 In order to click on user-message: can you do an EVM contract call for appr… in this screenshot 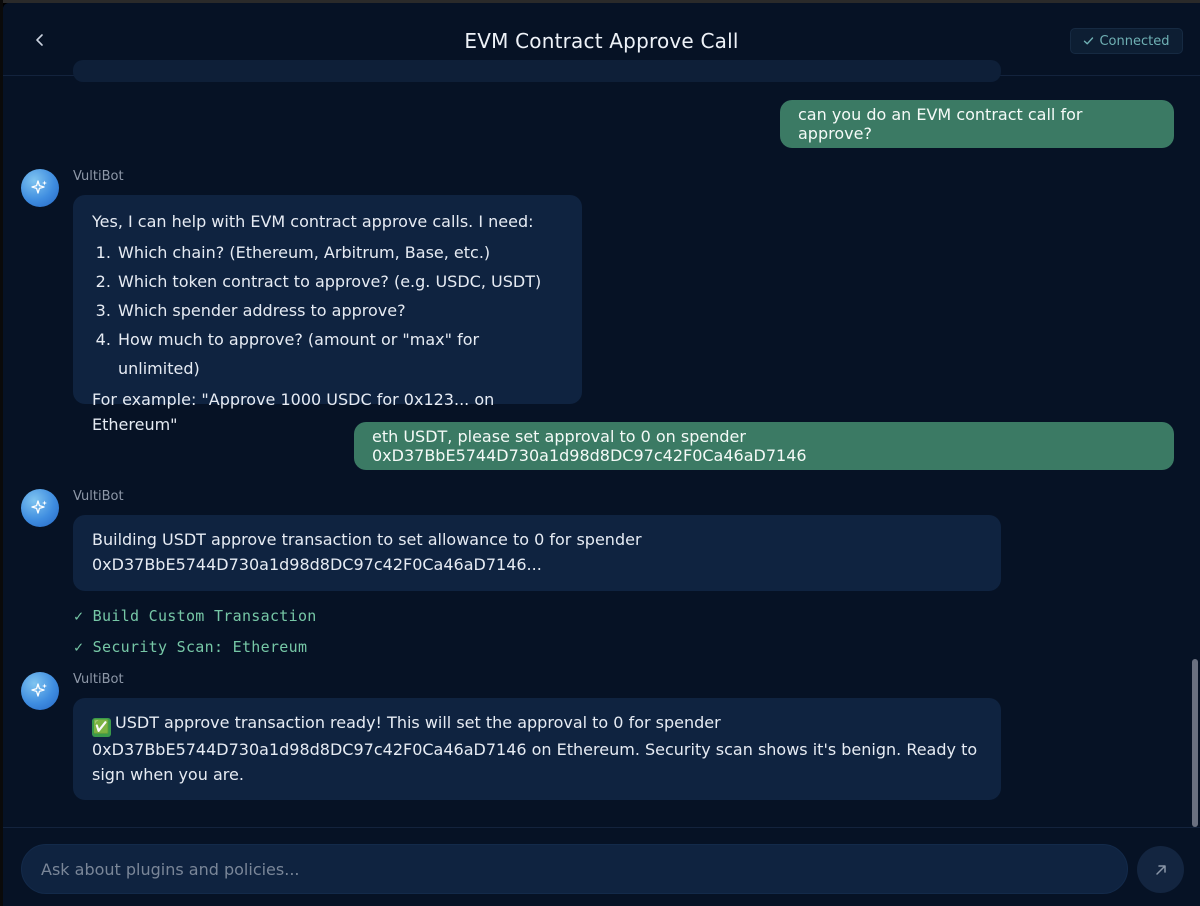, I will do `click(977, 124)`.